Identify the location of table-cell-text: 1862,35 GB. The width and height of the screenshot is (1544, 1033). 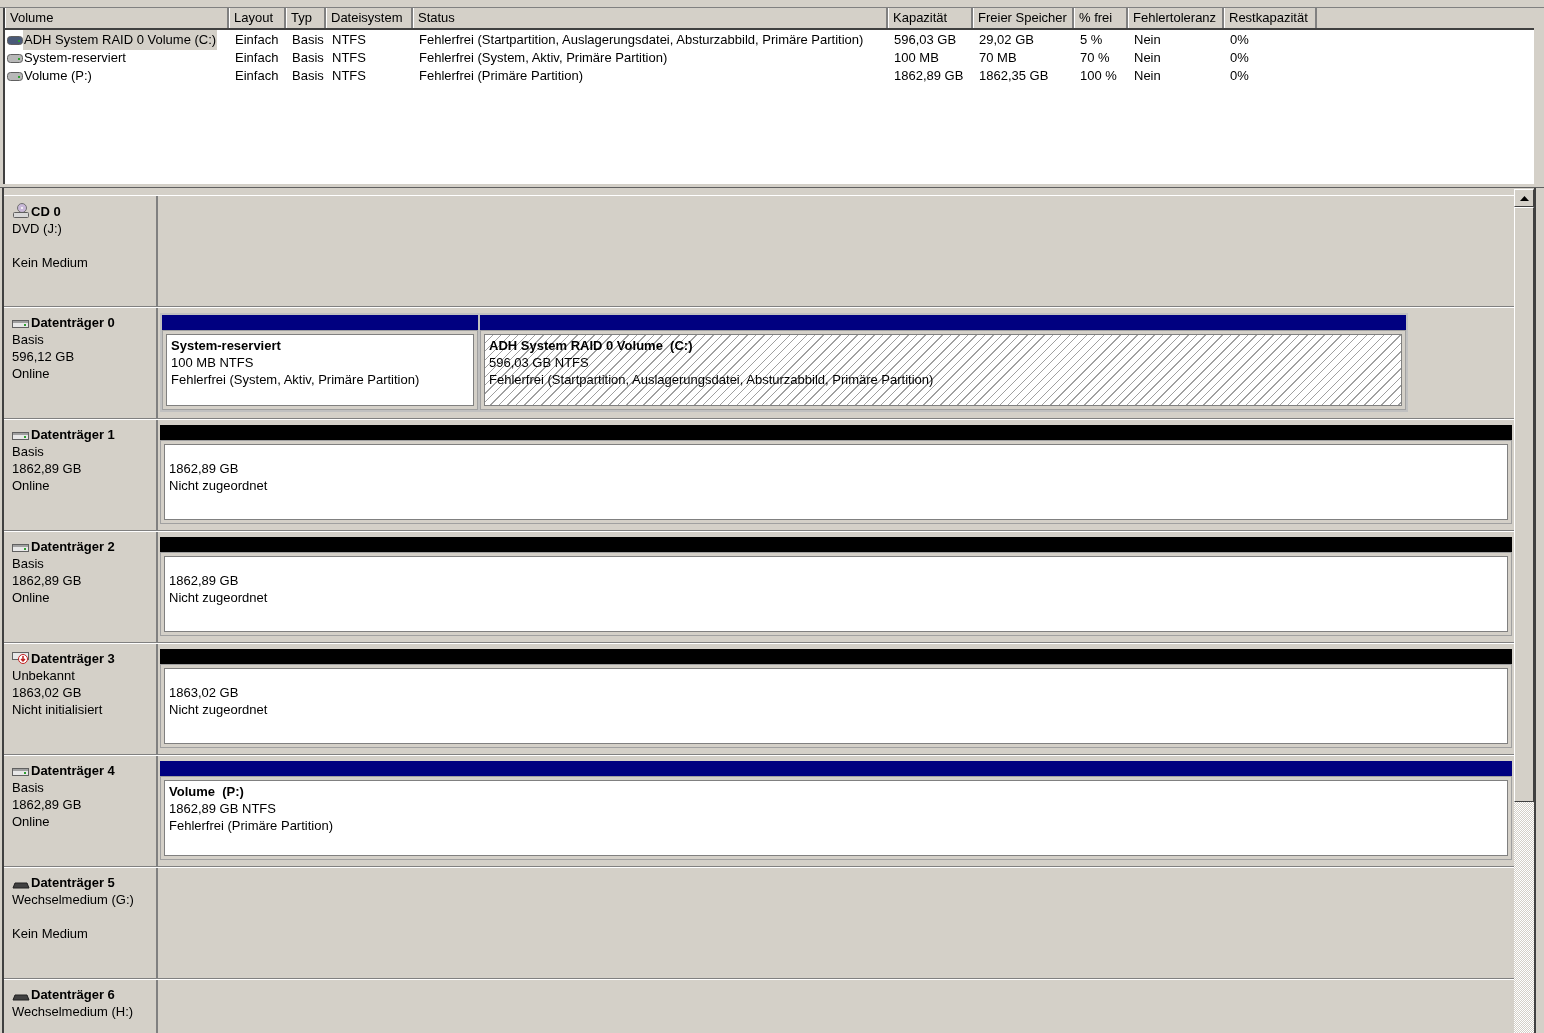
(1014, 76).